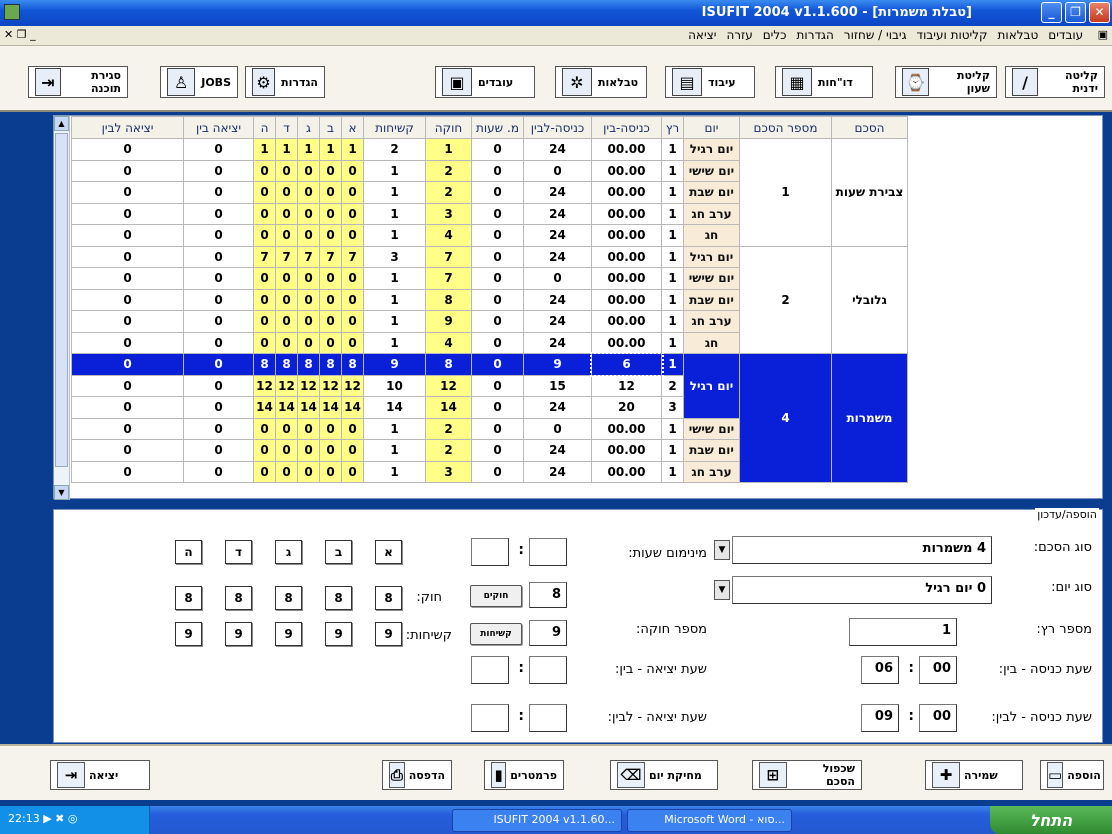  I want to click on menu-item: טבלאות, so click(1018, 35).